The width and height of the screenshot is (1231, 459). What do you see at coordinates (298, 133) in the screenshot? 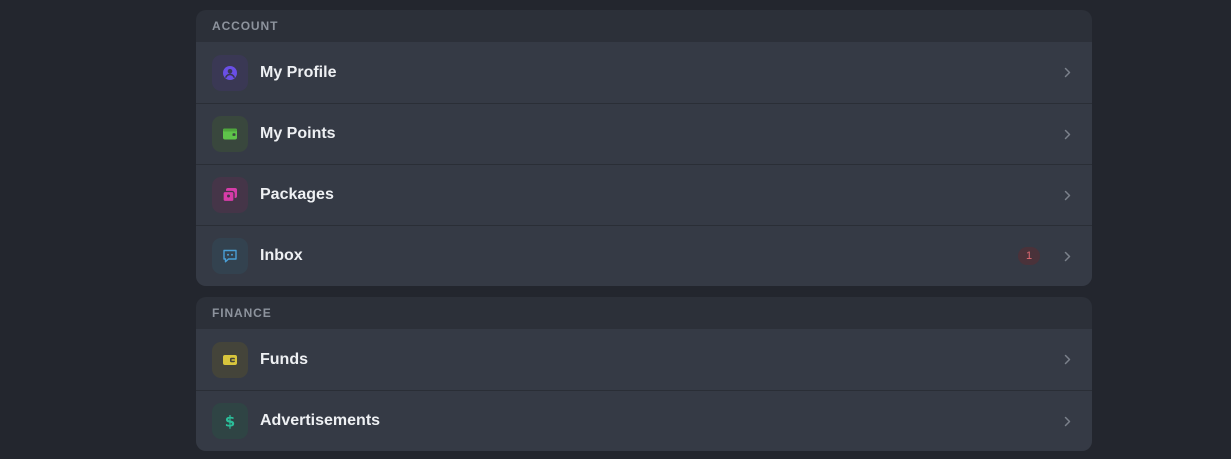
I see `menu-item-label: My Points` at bounding box center [298, 133].